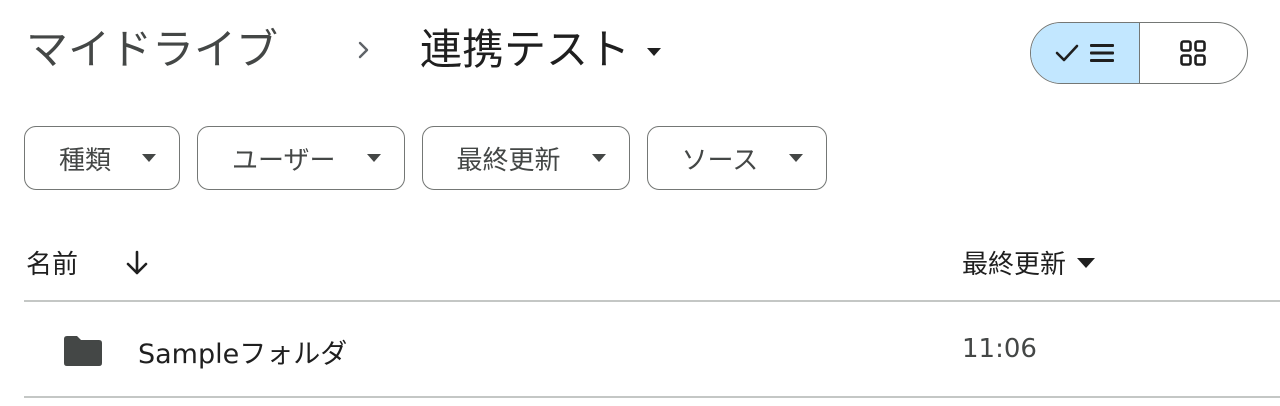 Image resolution: width=1280 pixels, height=406 pixels. What do you see at coordinates (363, 50) in the screenshot?
I see `chevron-right-icon` at bounding box center [363, 50].